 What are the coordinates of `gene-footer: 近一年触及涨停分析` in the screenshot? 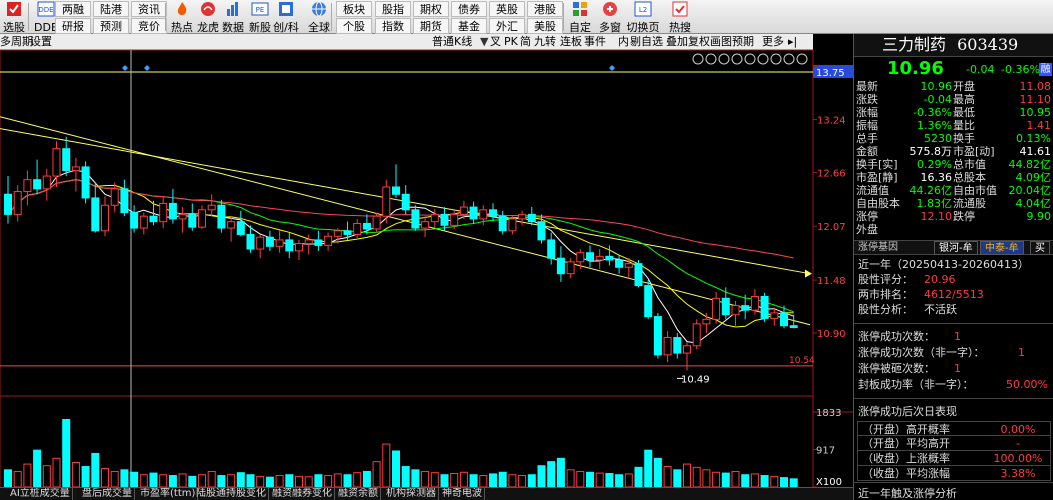 It's located at (953, 493).